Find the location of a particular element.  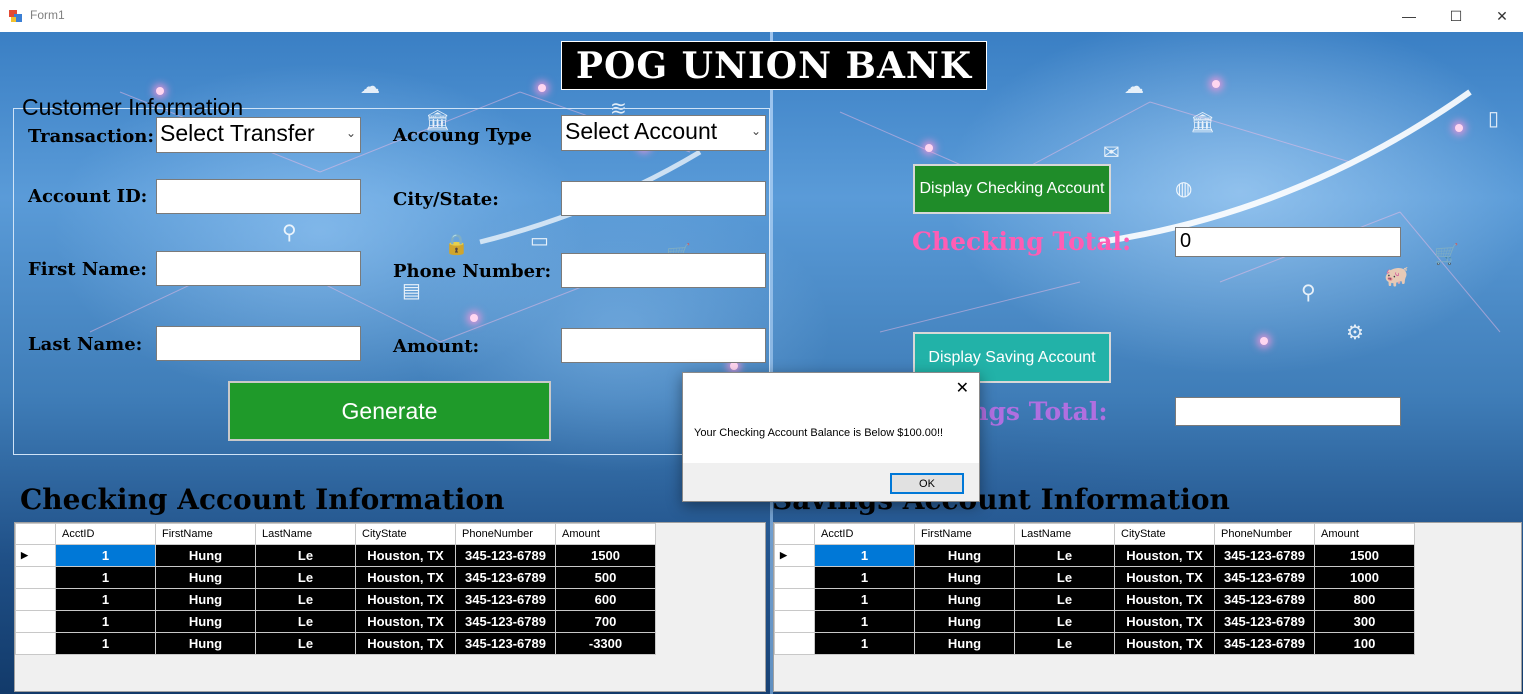

table-row: 1 Hung Le Houston, TX 345-123-6789 800 is located at coordinates (1094, 599).